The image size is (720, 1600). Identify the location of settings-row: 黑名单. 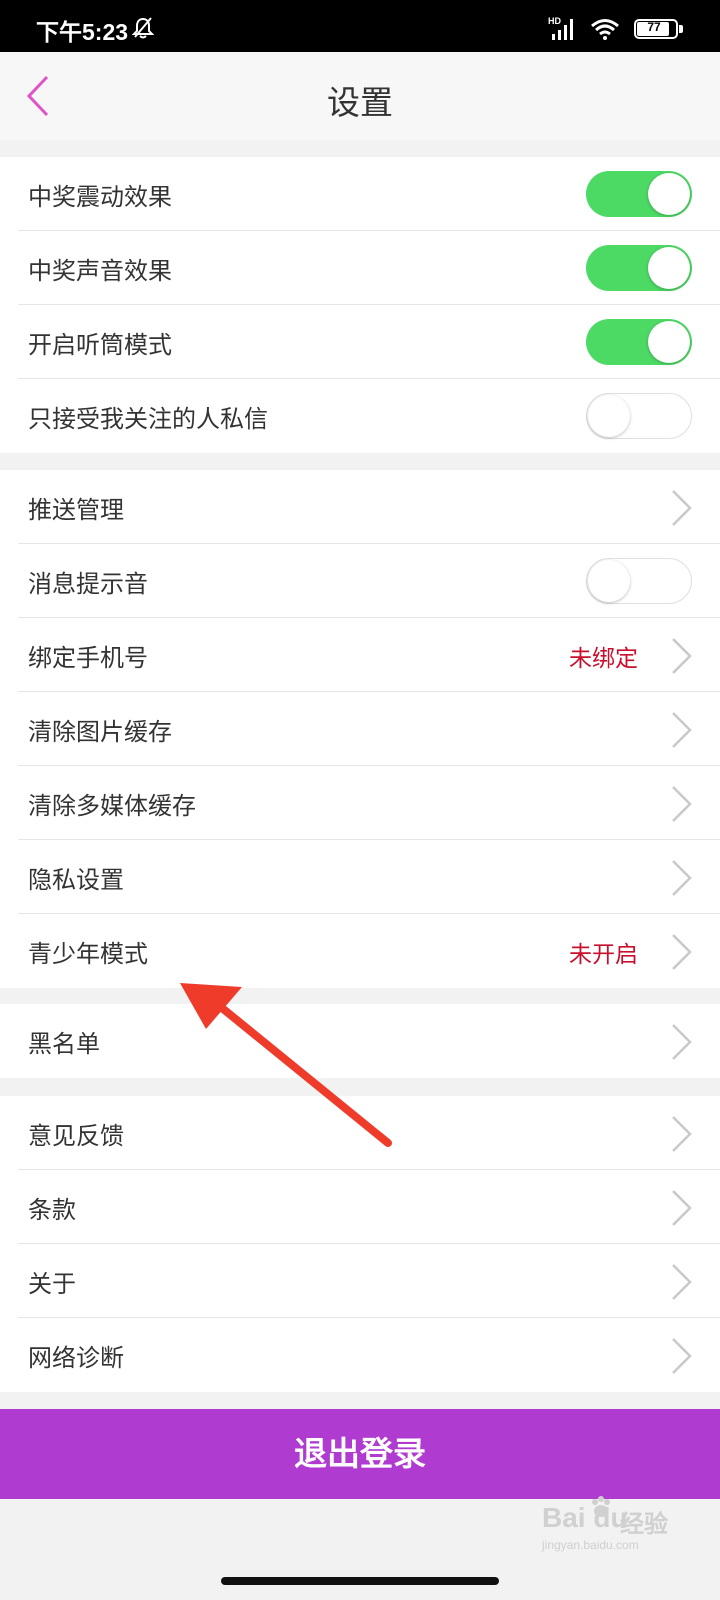
(360, 1041).